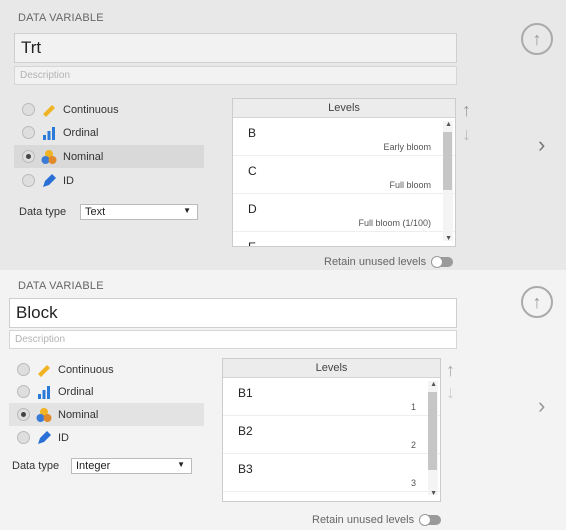 The height and width of the screenshot is (530, 566). What do you see at coordinates (245, 431) in the screenshot?
I see `level-value: B2` at bounding box center [245, 431].